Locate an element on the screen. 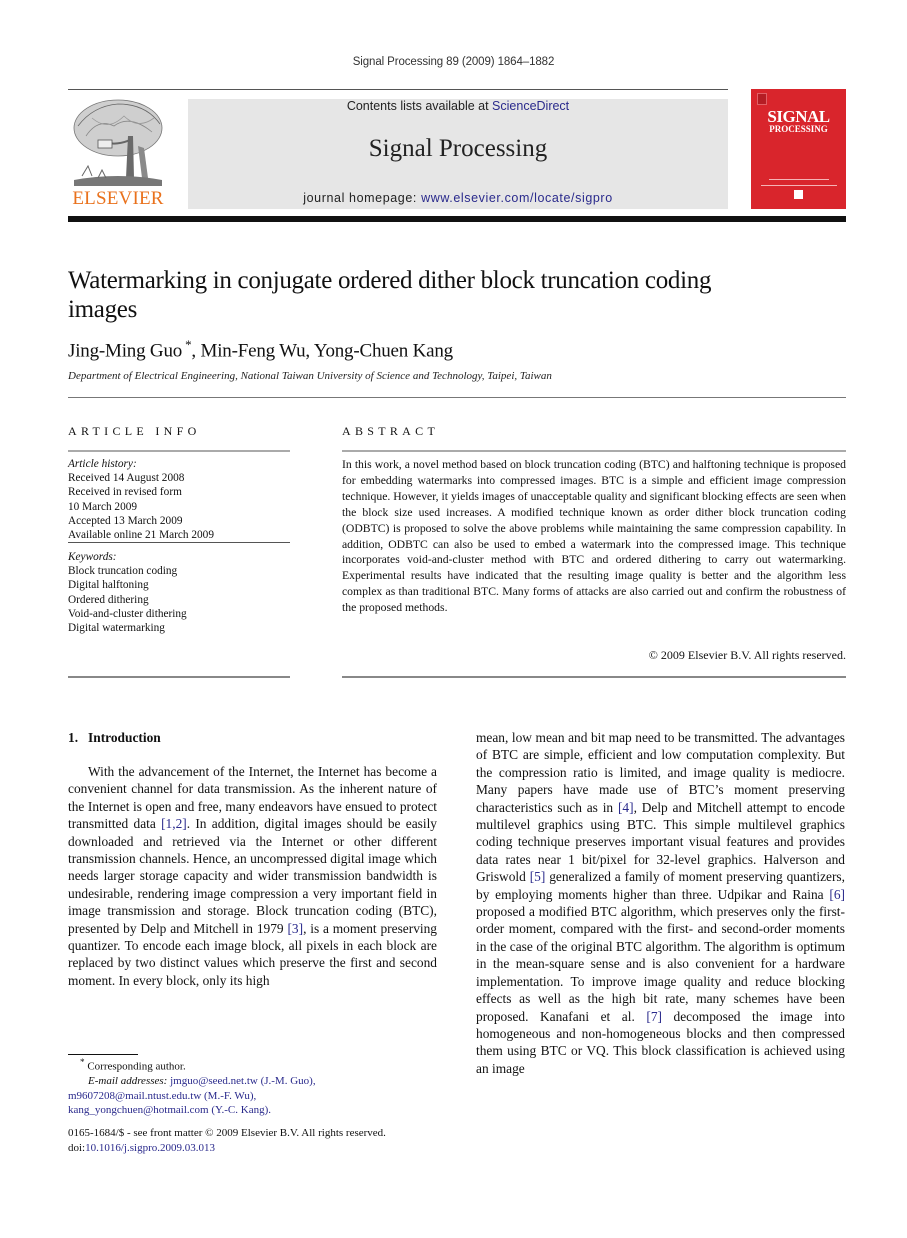 This screenshot has height=1238, width=907. doi-line: doi:10.1016/j.sigpro.2009.03.013 is located at coordinates (258, 1148).